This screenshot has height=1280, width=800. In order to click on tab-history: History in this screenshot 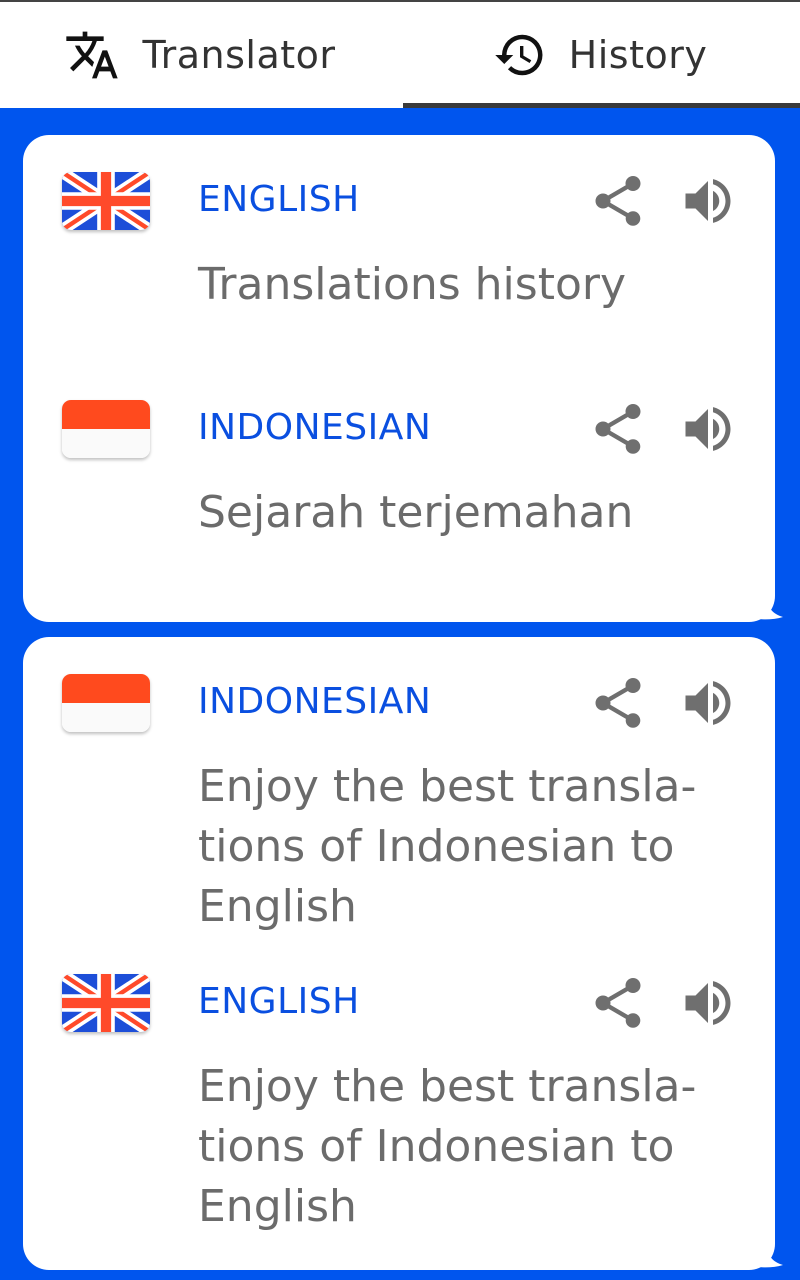, I will do `click(600, 55)`.